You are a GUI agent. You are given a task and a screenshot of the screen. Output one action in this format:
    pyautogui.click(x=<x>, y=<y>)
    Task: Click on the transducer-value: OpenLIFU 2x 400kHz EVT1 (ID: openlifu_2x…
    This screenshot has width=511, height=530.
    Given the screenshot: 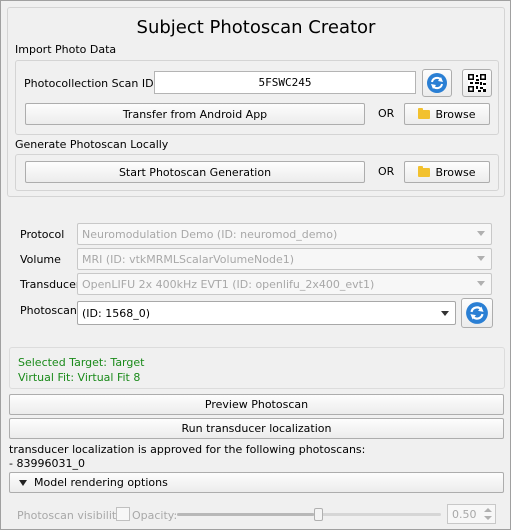 What is the action you would take?
    pyautogui.click(x=228, y=284)
    